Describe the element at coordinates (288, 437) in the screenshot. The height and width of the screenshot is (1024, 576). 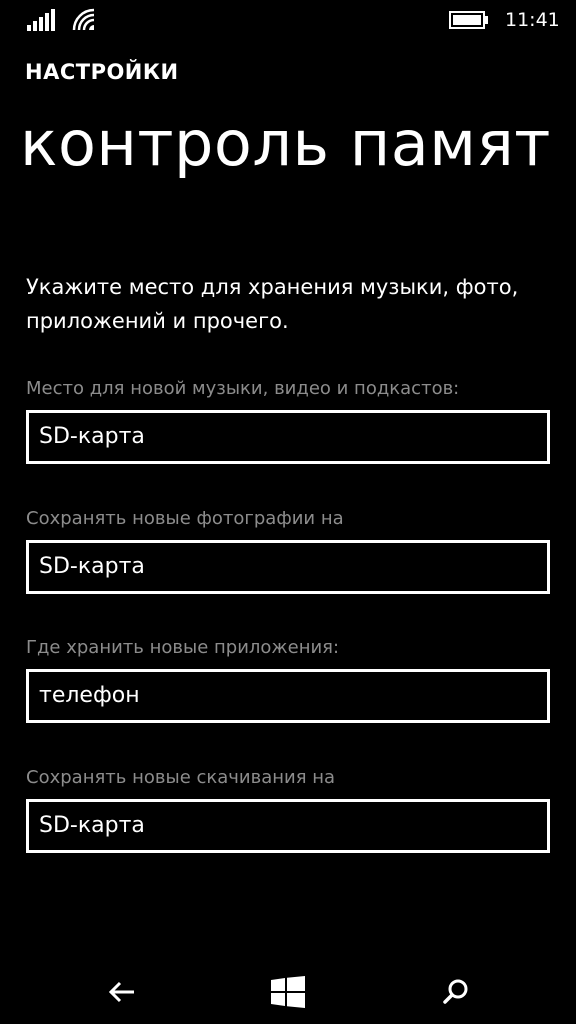
I see `music-location-picker: SD-карта` at that location.